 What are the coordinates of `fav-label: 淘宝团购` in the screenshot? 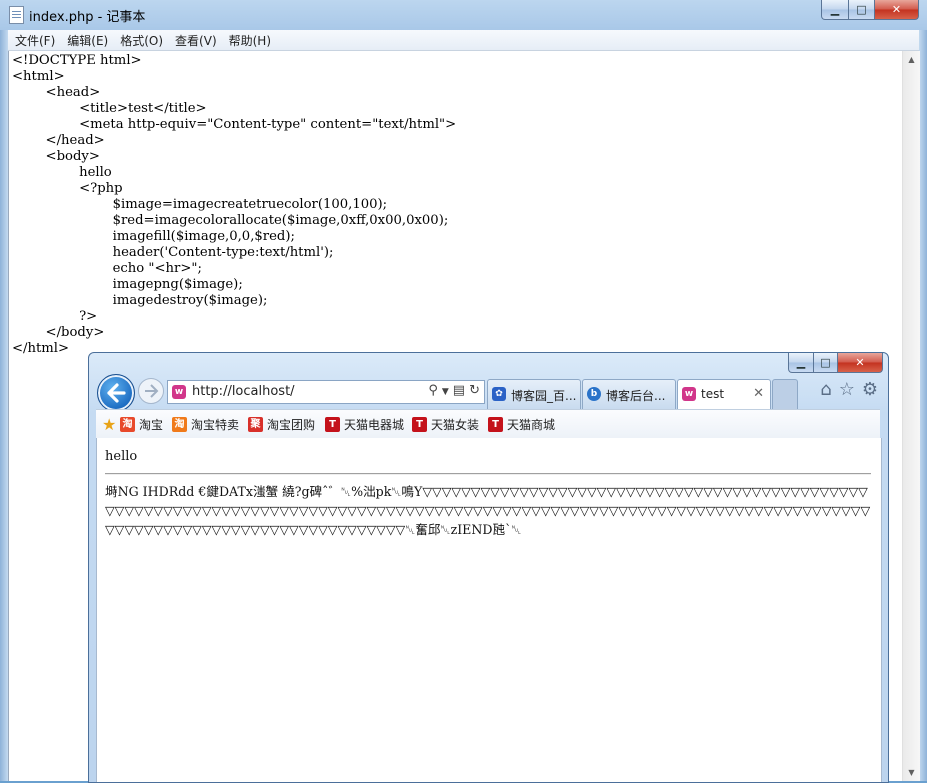 It's located at (291, 425).